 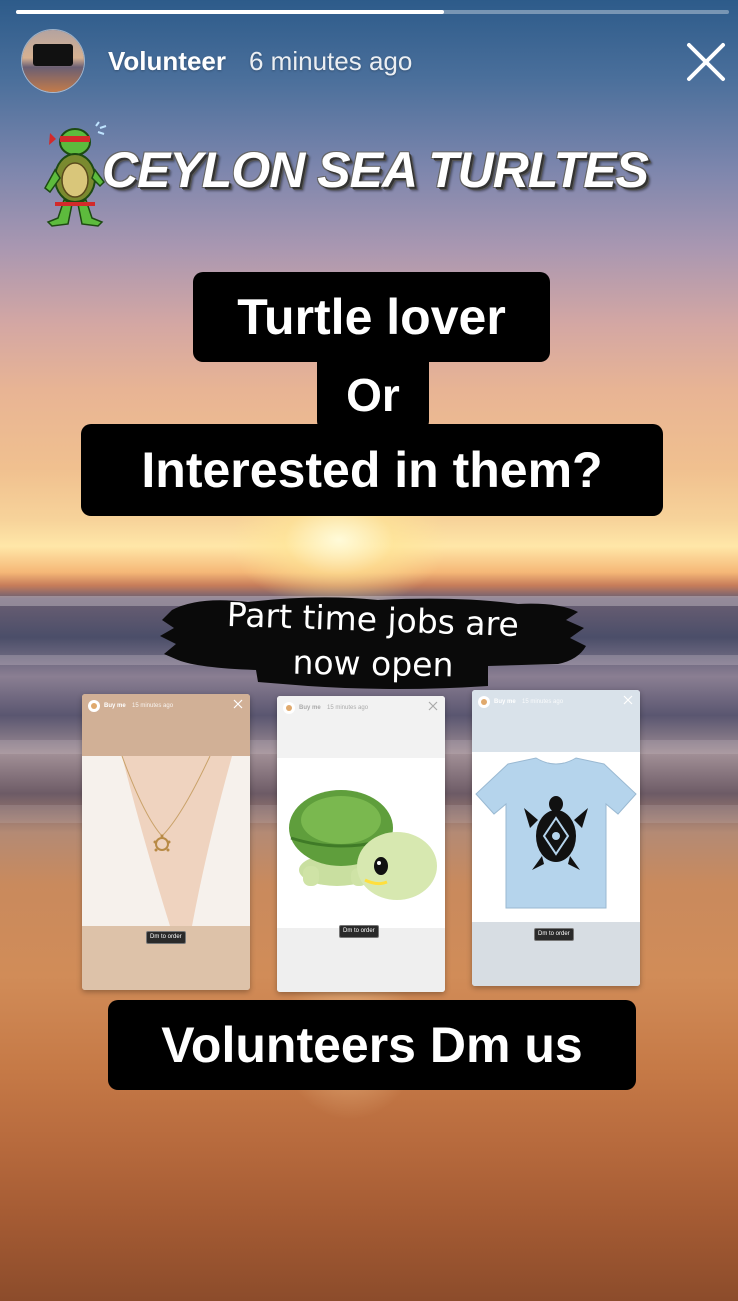 What do you see at coordinates (371, 317) in the screenshot?
I see `headline-line-1: Turtle lover` at bounding box center [371, 317].